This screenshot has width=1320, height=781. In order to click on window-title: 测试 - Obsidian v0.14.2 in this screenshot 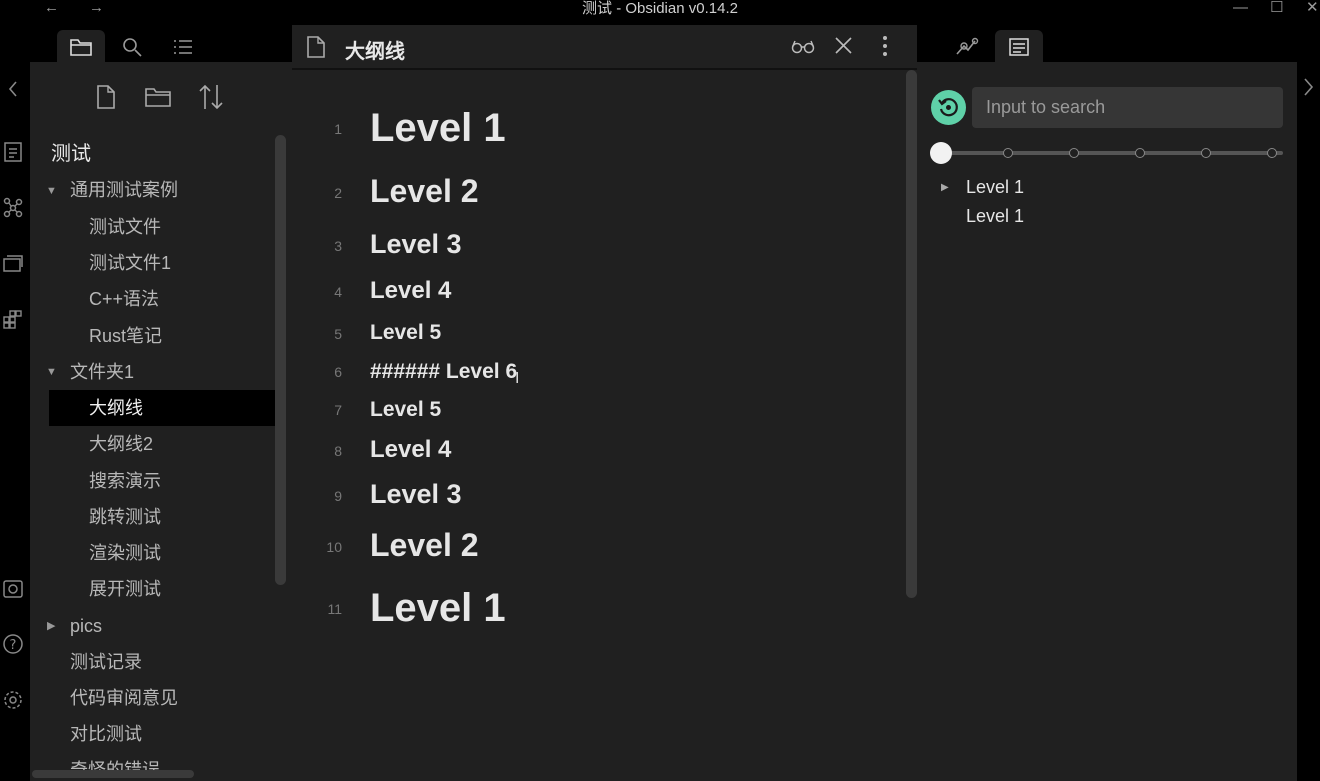, I will do `click(660, 8)`.